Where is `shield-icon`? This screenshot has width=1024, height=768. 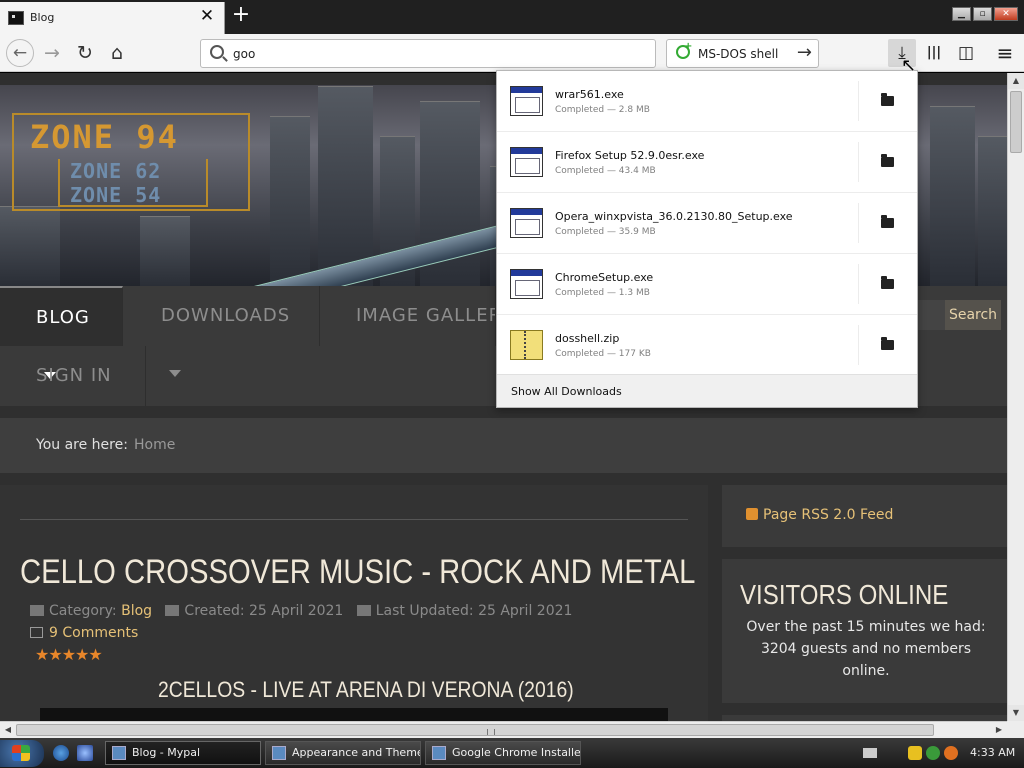 shield-icon is located at coordinates (915, 753).